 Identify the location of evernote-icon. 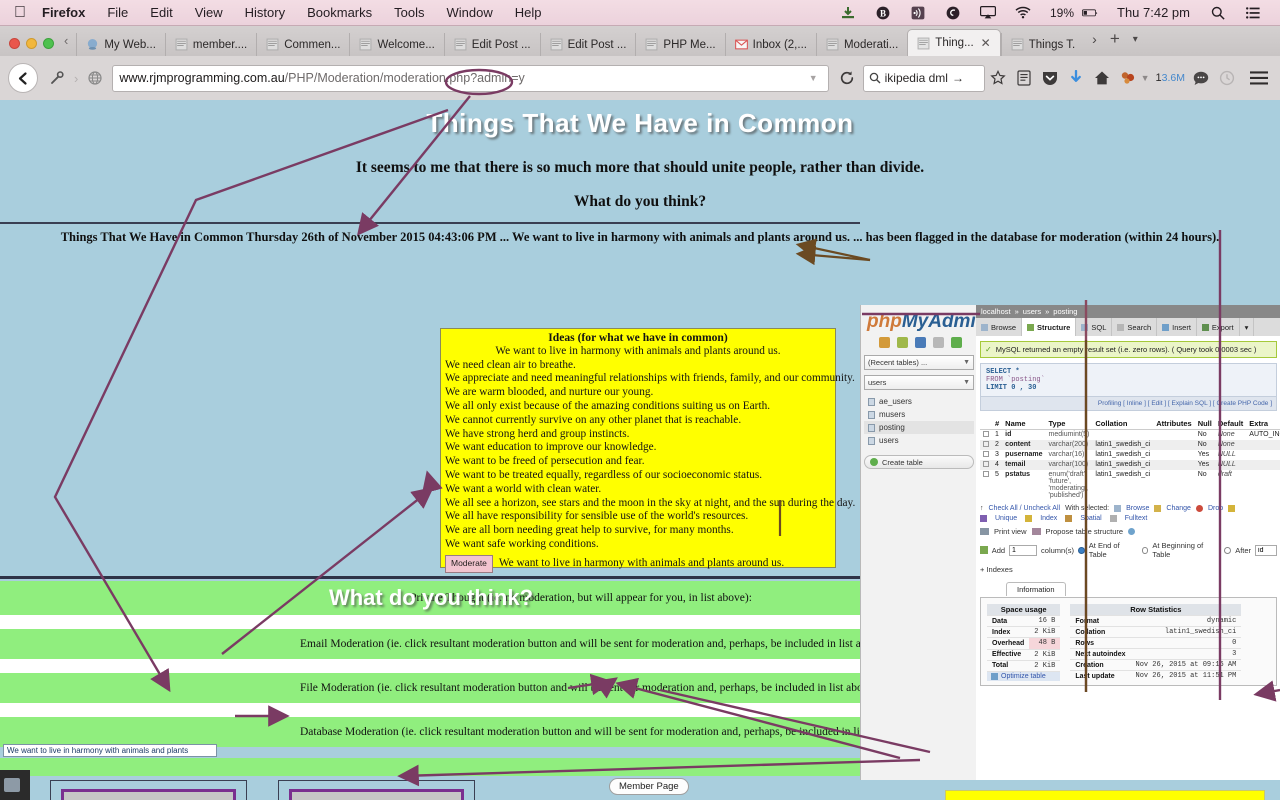
(953, 13).